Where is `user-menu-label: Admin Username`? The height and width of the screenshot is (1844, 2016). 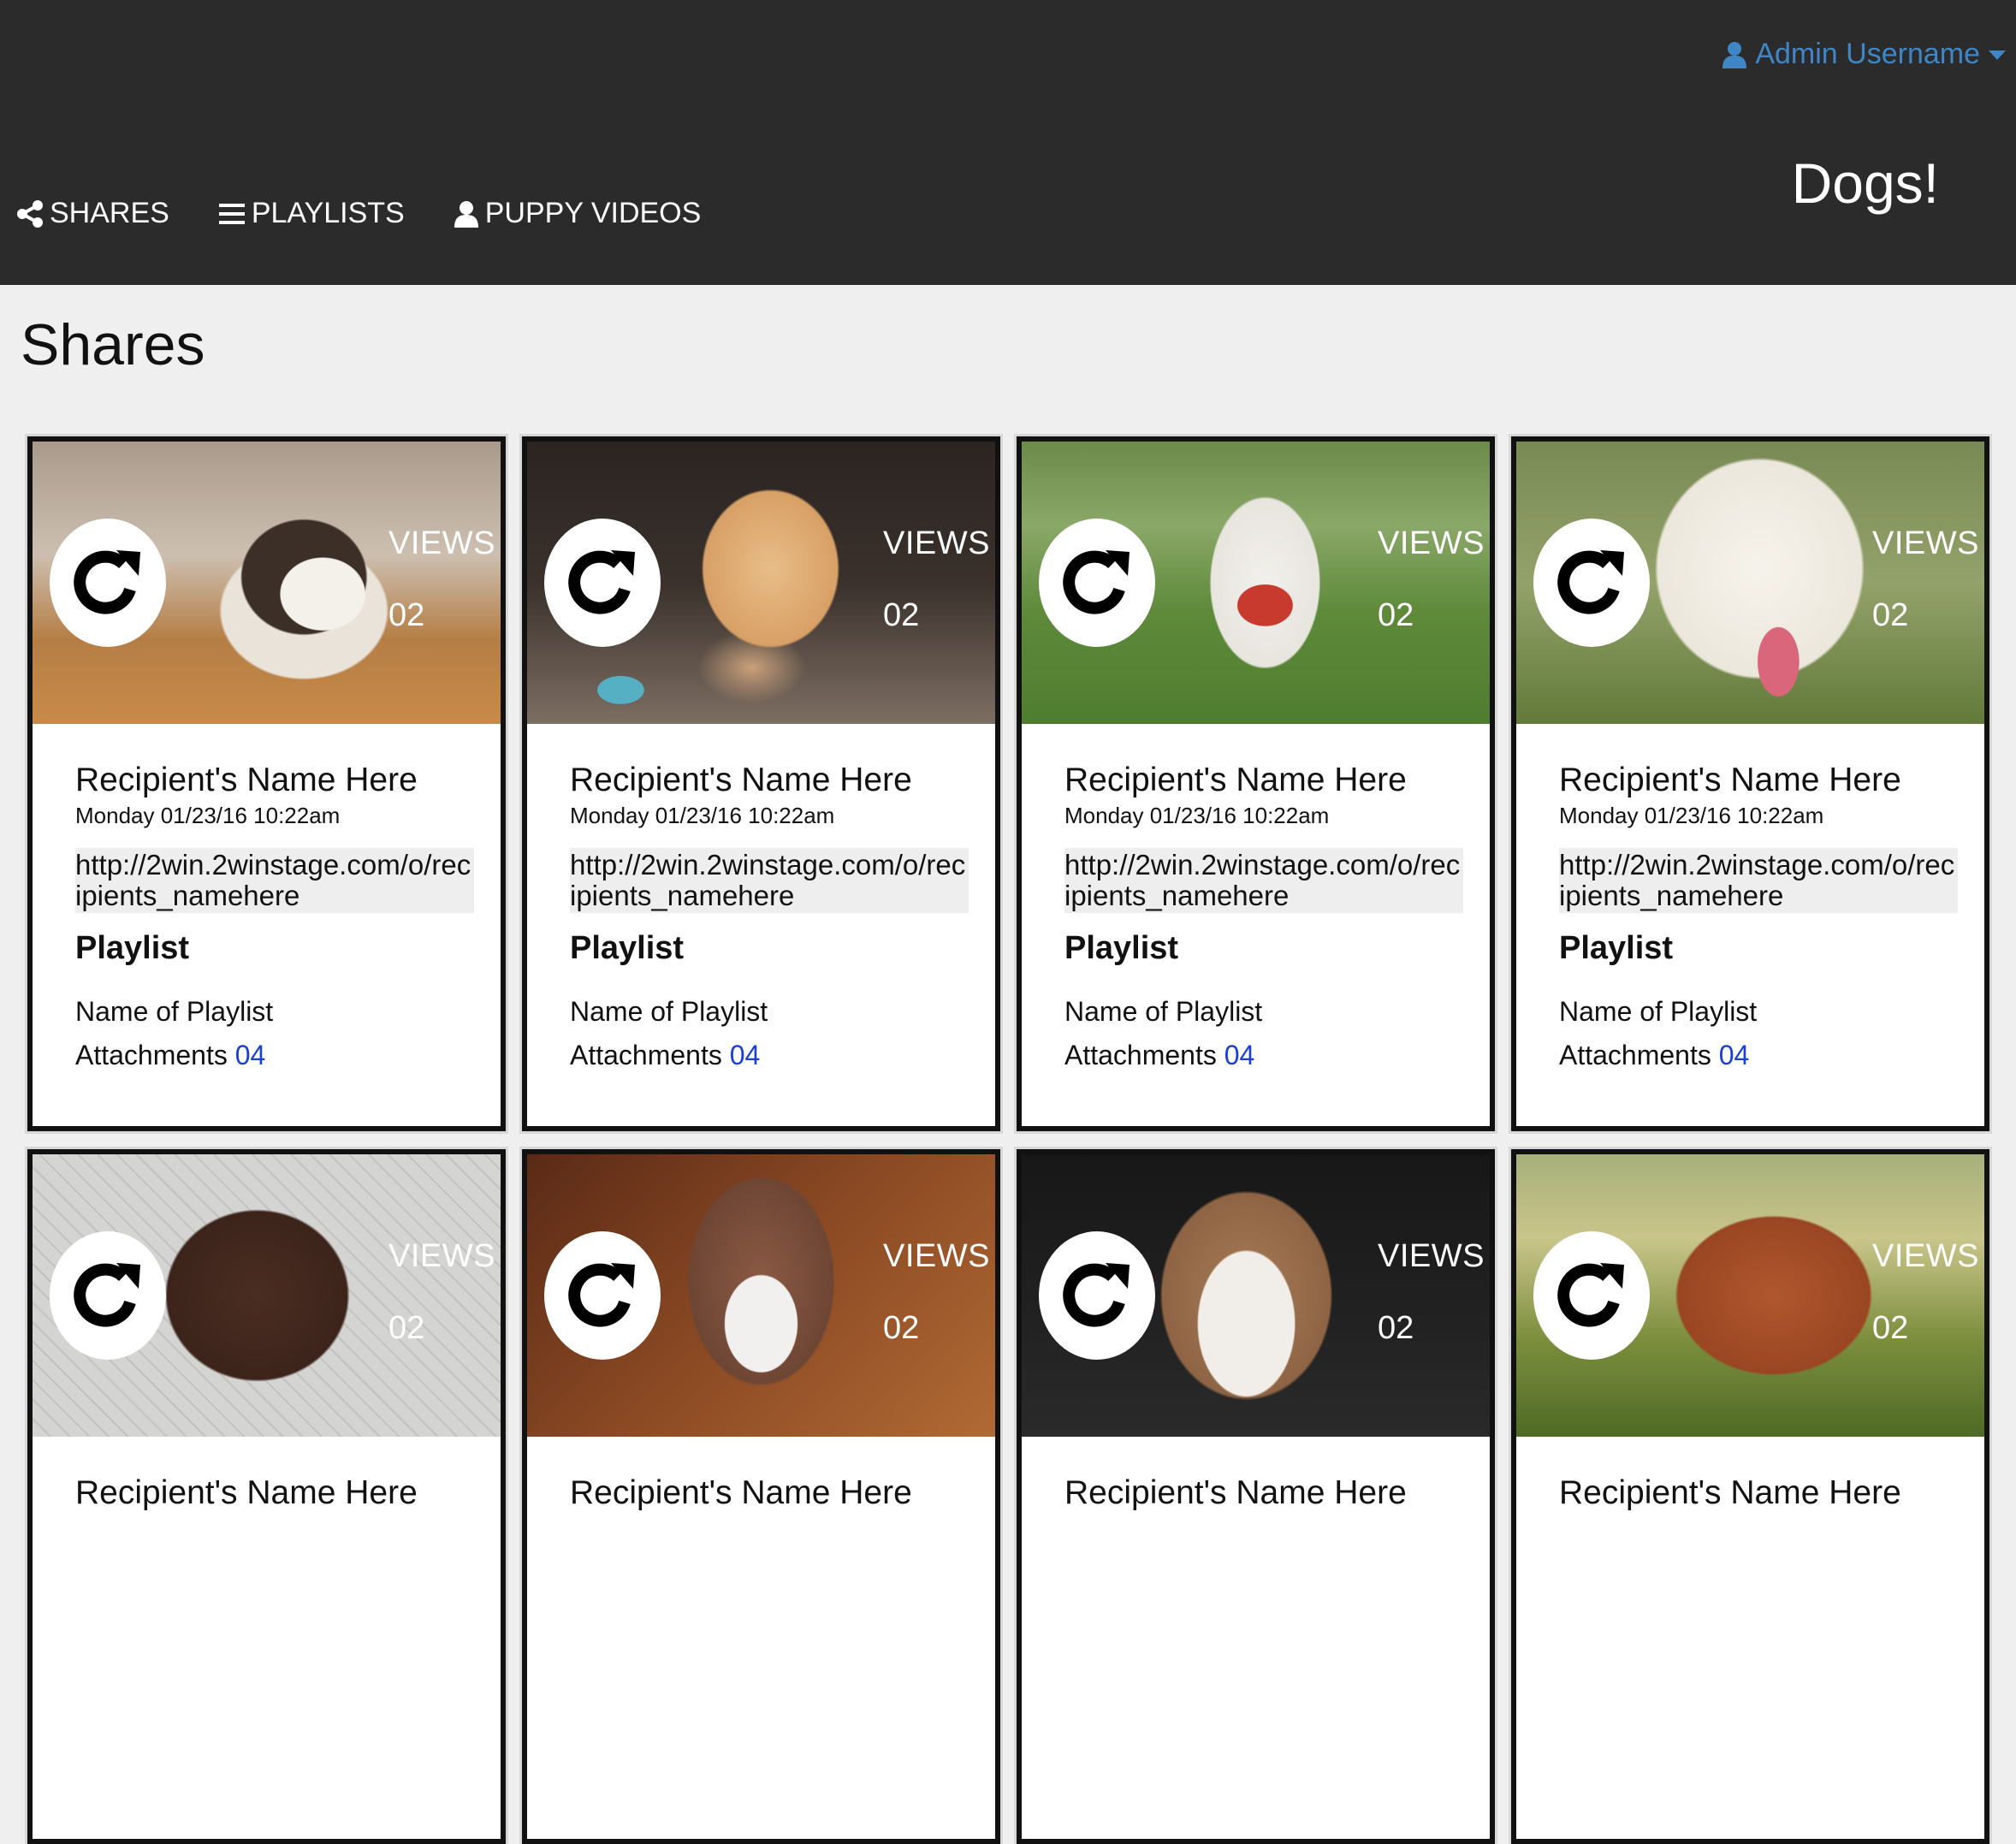
user-menu-label: Admin Username is located at coordinates (1867, 54).